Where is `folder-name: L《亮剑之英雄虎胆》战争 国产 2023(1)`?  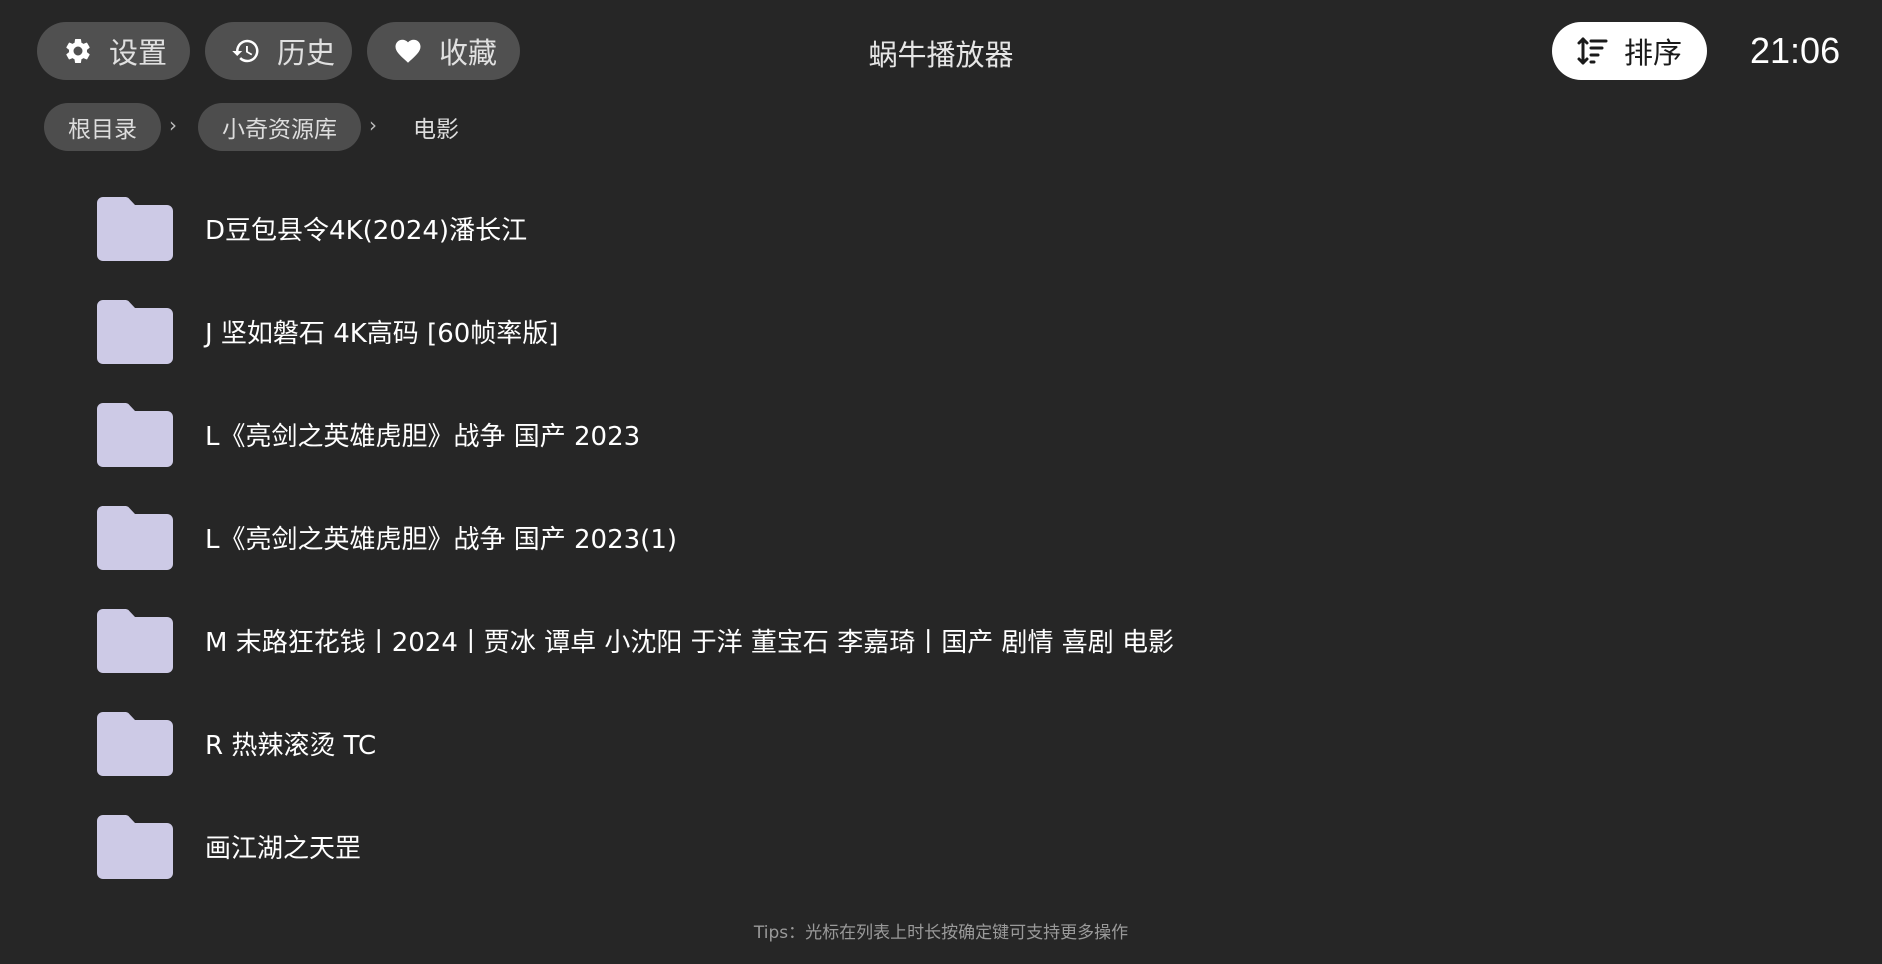 folder-name: L《亮剑之英雄虎胆》战争 国产 2023(1) is located at coordinates (441, 540).